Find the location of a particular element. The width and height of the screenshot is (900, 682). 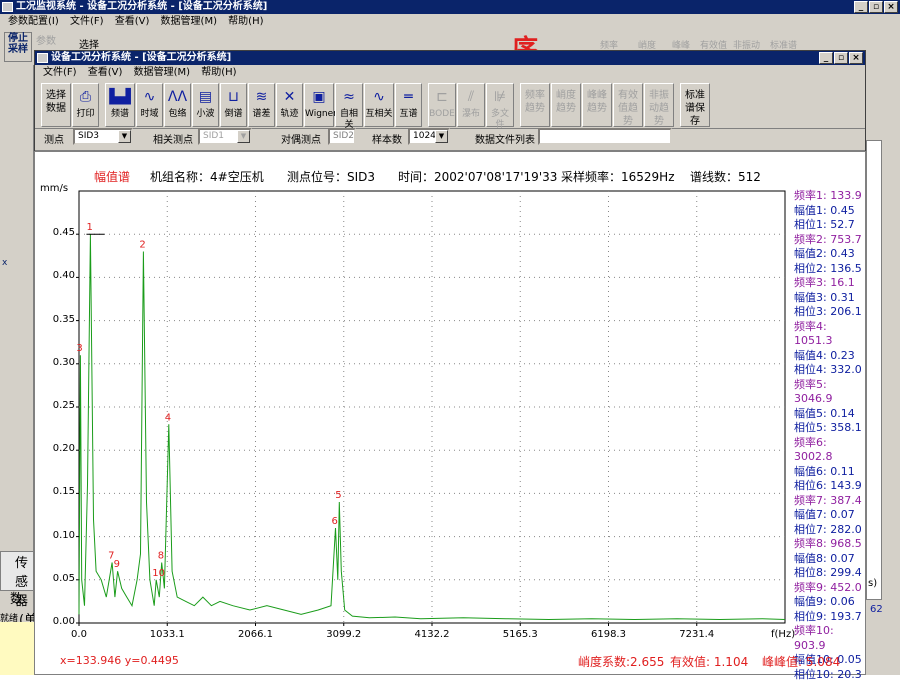

y-tick-label: 0.45 is located at coordinates (58, 232).